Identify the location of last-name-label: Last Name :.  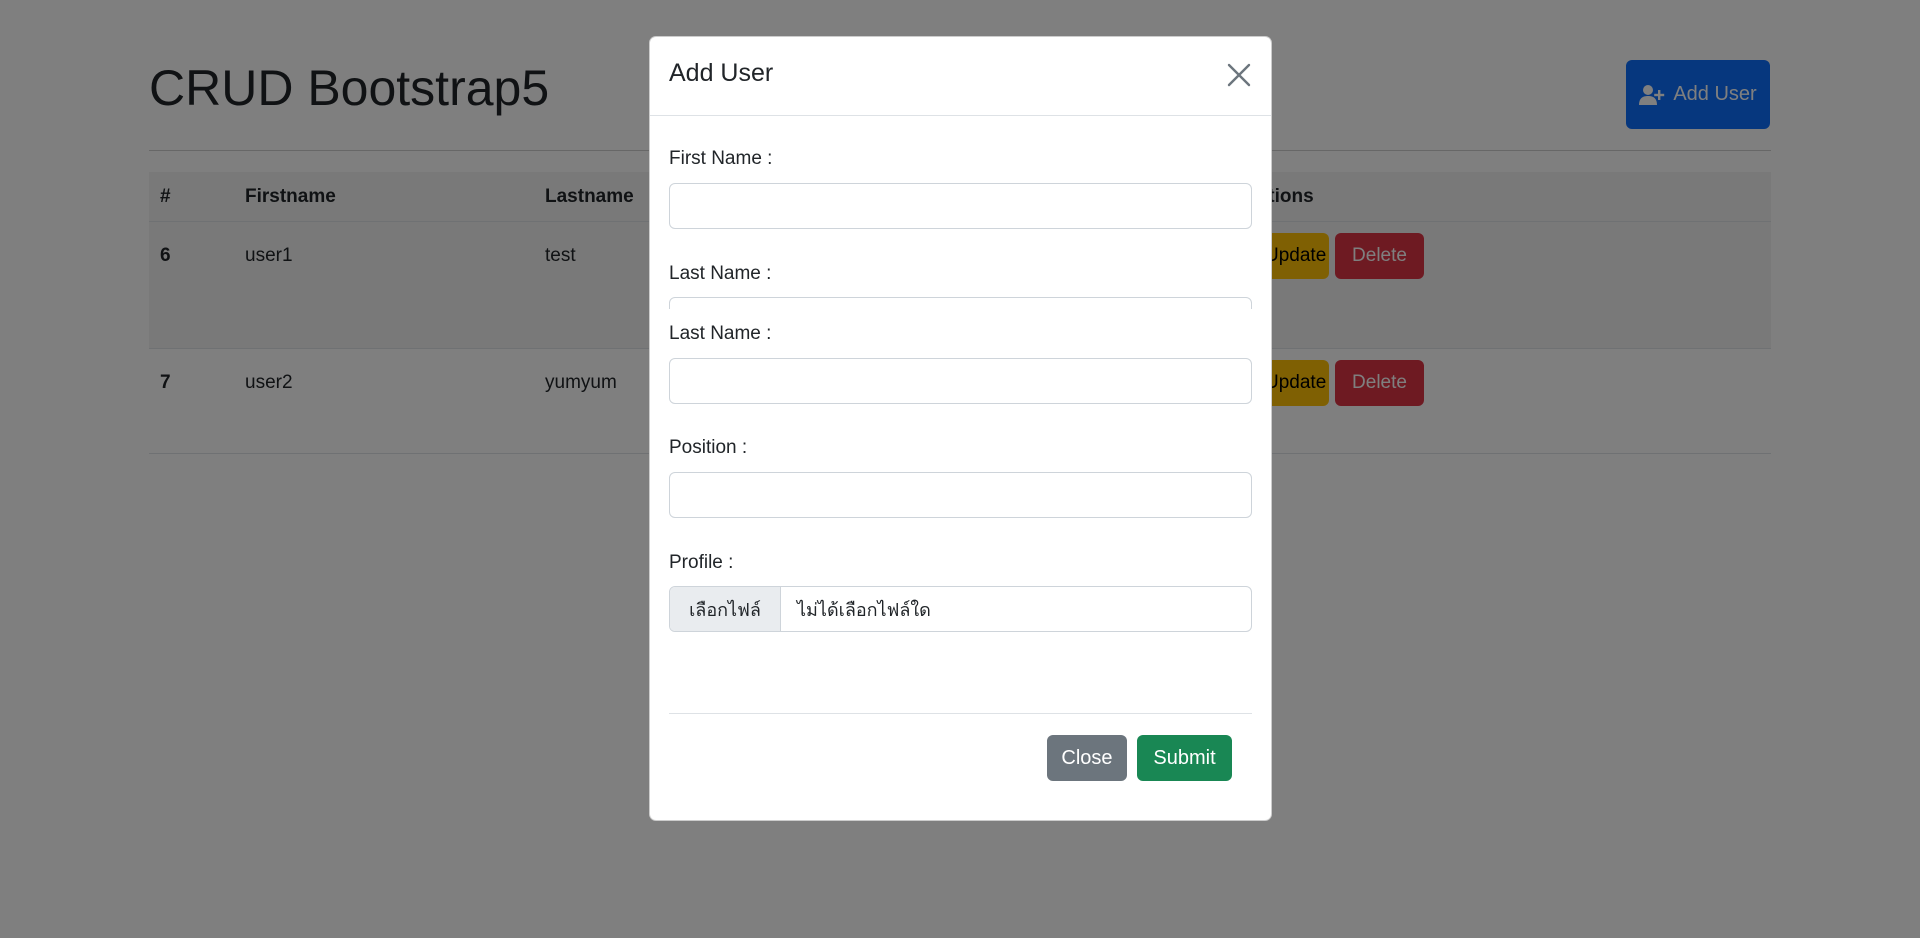
(720, 333).